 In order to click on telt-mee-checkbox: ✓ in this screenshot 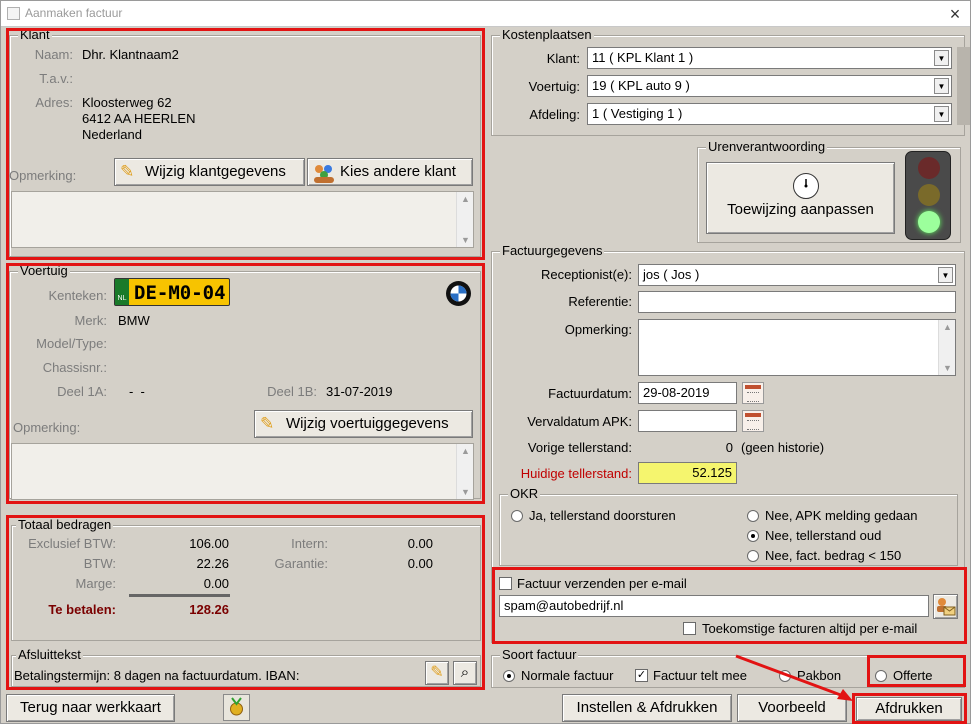, I will do `click(641, 675)`.